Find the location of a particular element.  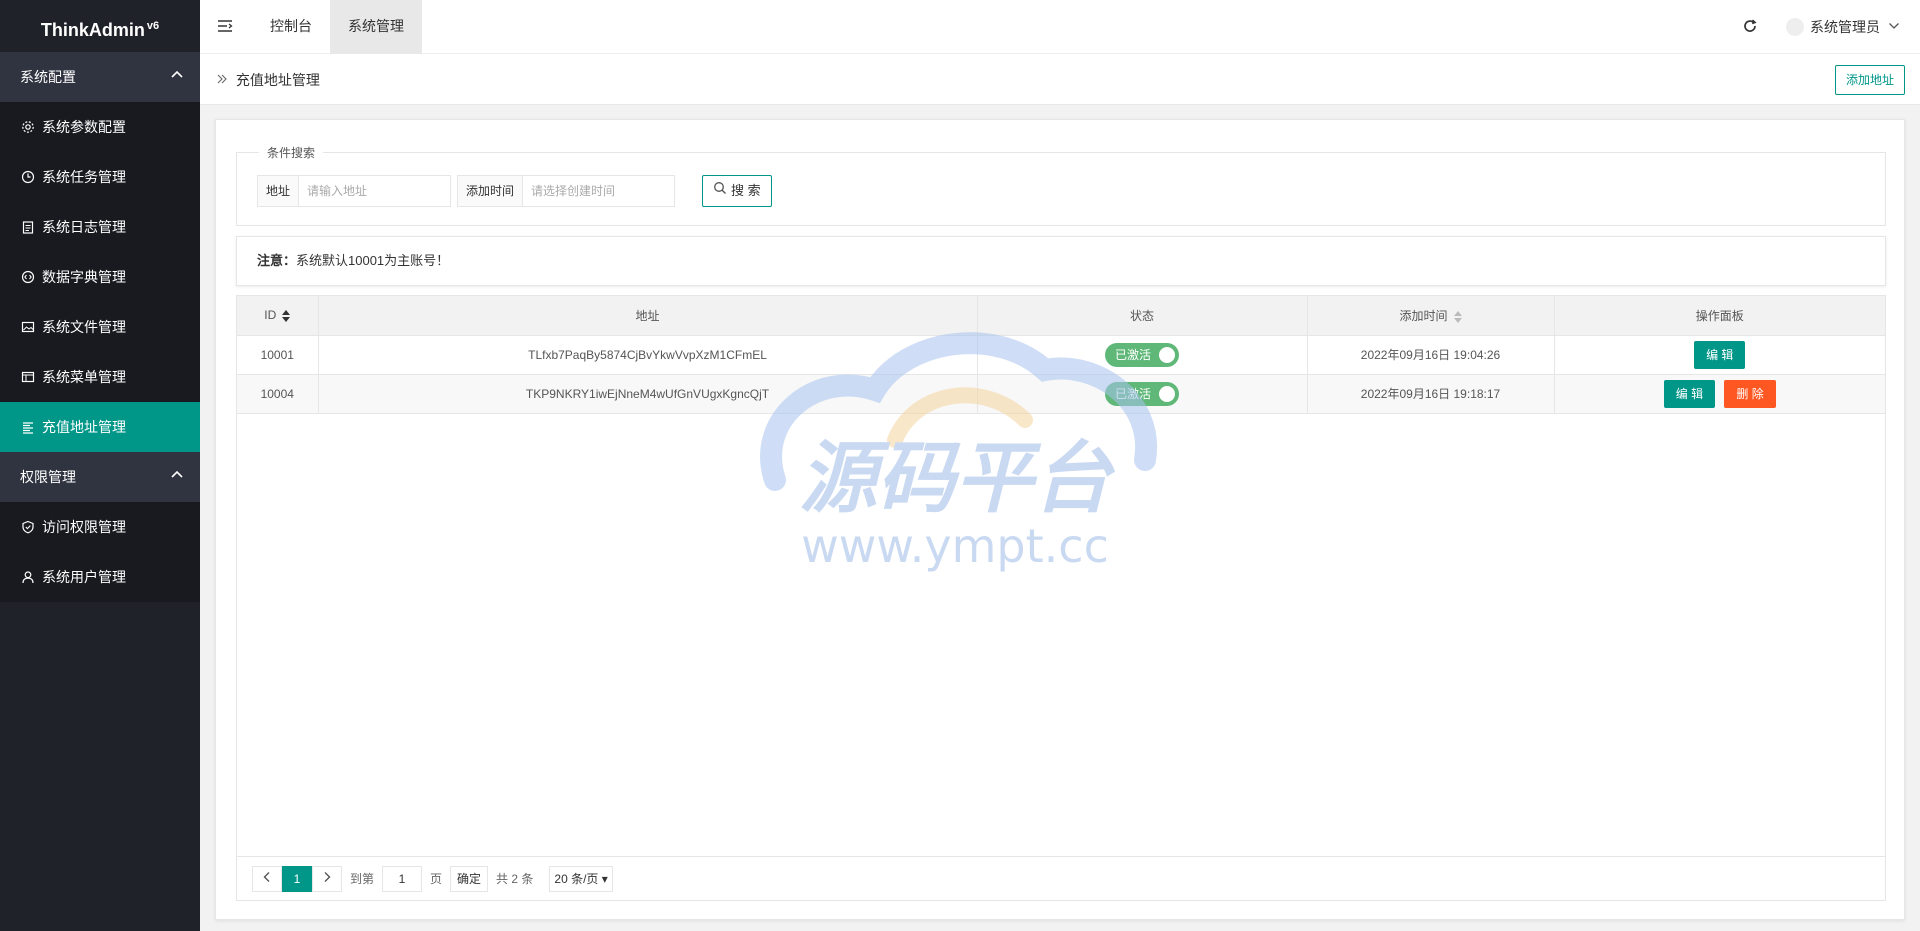

sidebar-item-dictionary: 数据字典管理 is located at coordinates (100, 277).